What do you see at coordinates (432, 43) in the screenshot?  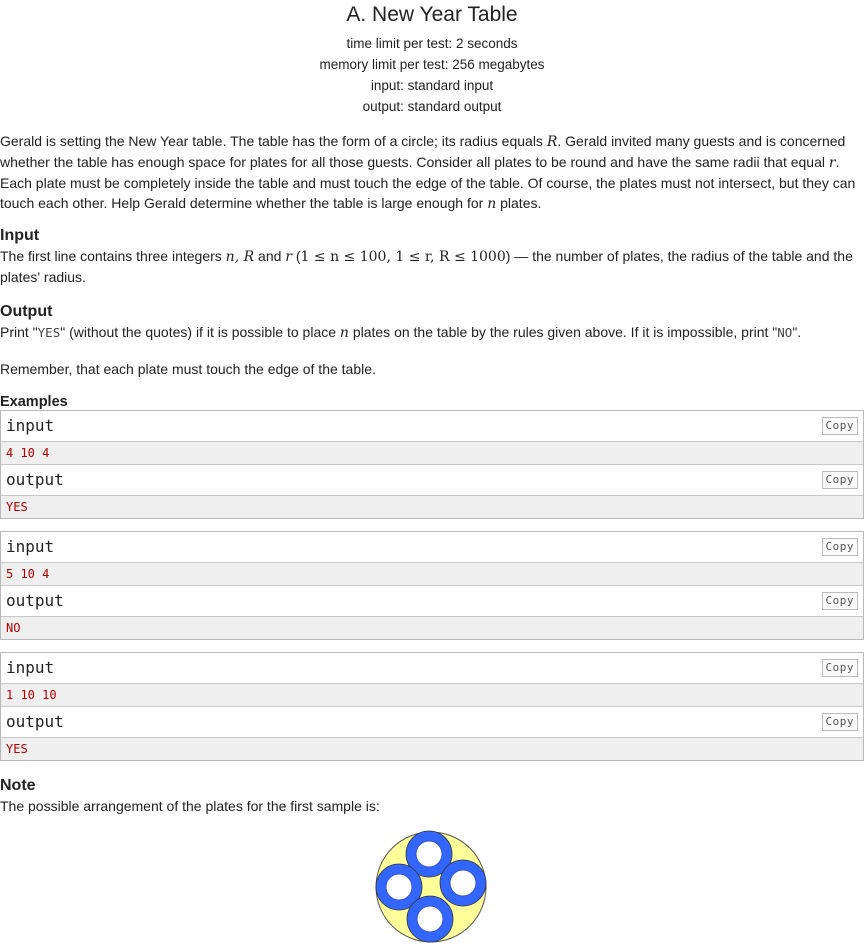 I see `time-limit: time limit per test: 2 seconds` at bounding box center [432, 43].